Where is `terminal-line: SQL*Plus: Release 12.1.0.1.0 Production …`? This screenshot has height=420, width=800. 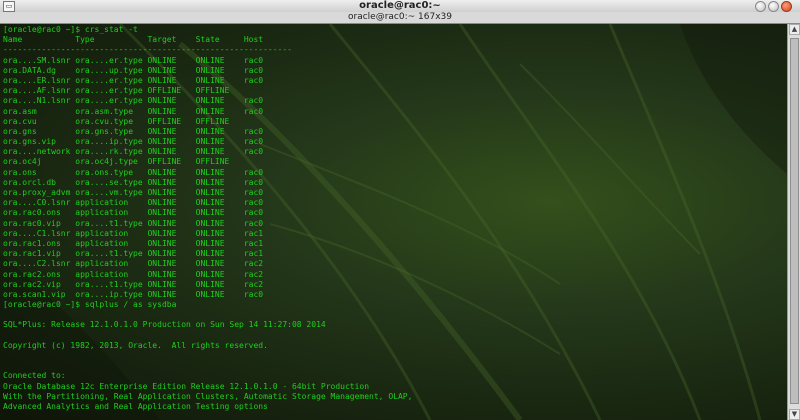
terminal-line: SQL*Plus: Release 12.1.0.1.0 Production … is located at coordinates (164, 325).